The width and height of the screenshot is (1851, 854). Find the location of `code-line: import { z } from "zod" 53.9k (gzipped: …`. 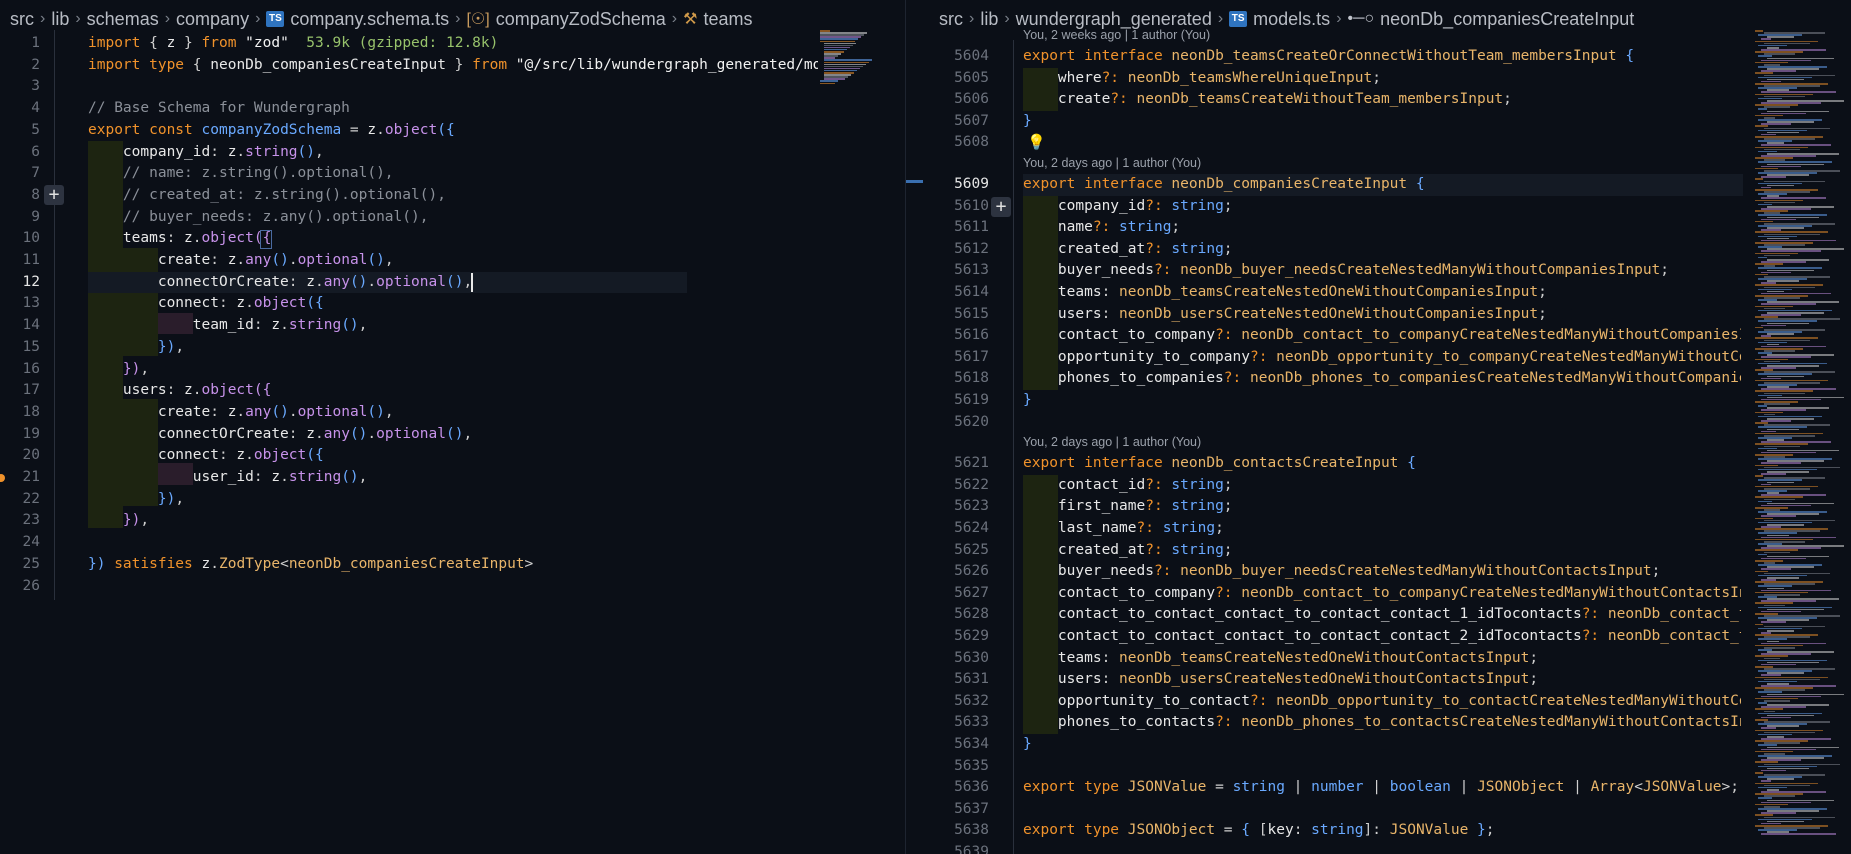

code-line: import { z } from "zod" 53.9k (gzipped: … is located at coordinates (293, 44).